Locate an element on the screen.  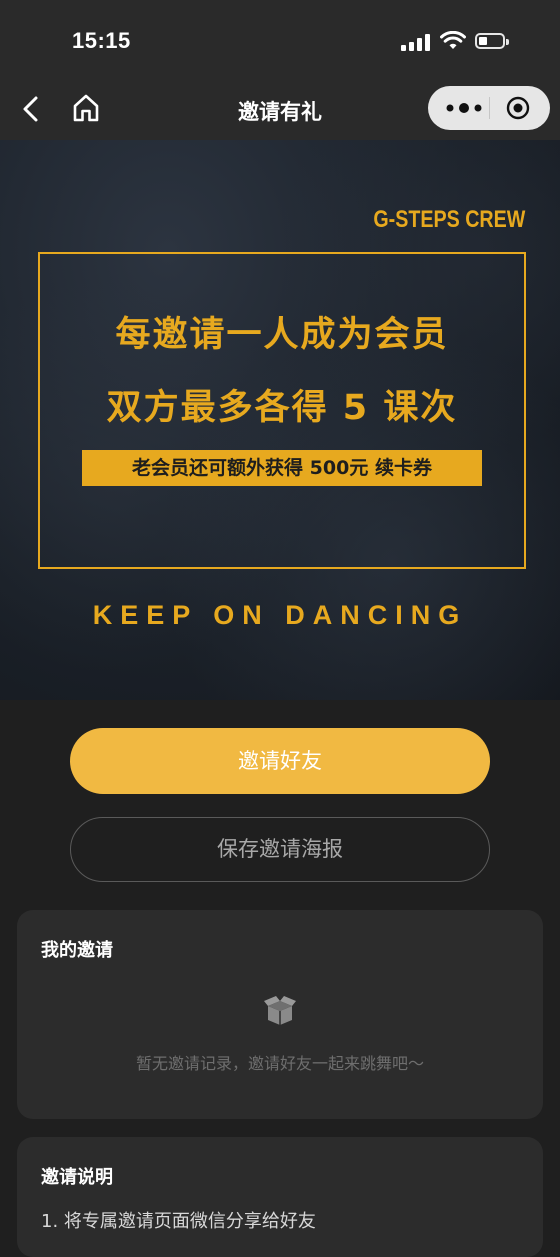
more-icon is located at coordinates (464, 108).